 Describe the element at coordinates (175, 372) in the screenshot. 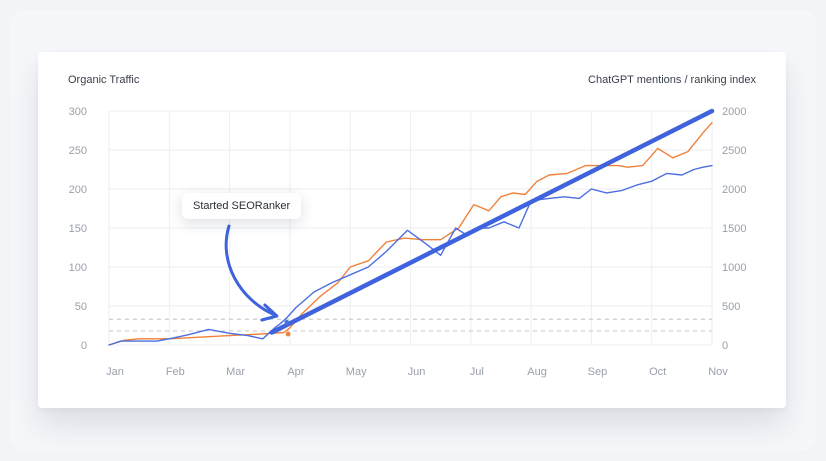

I see `x-tick-label: Feb` at that location.